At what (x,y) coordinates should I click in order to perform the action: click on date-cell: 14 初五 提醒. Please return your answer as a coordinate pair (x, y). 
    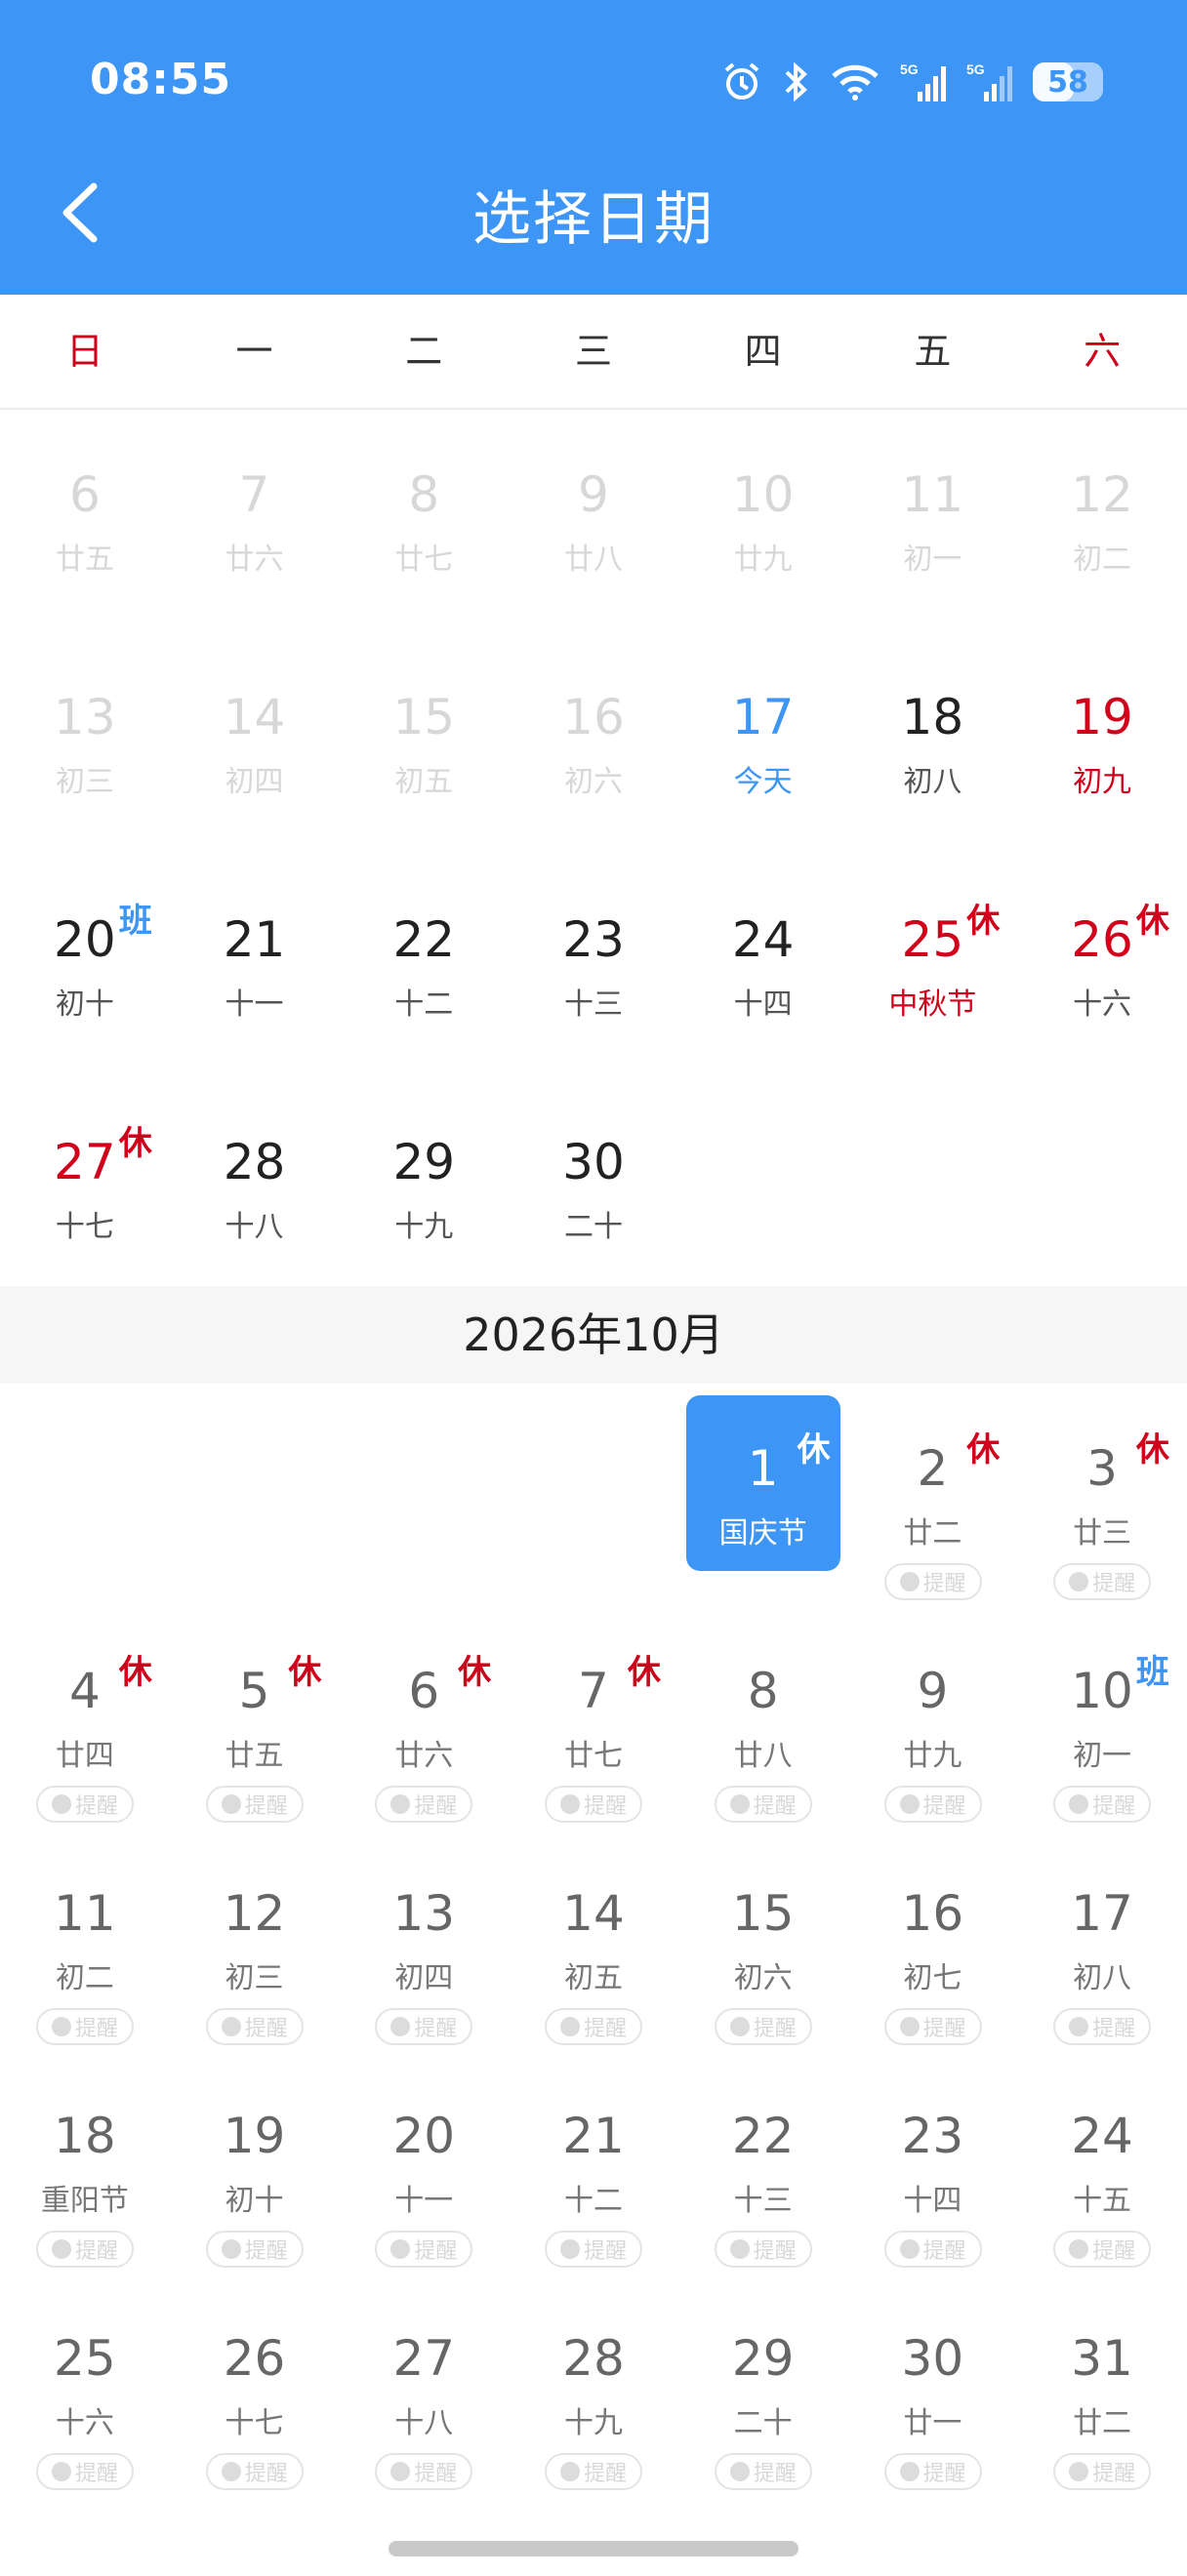
    Looking at the image, I should click on (593, 1940).